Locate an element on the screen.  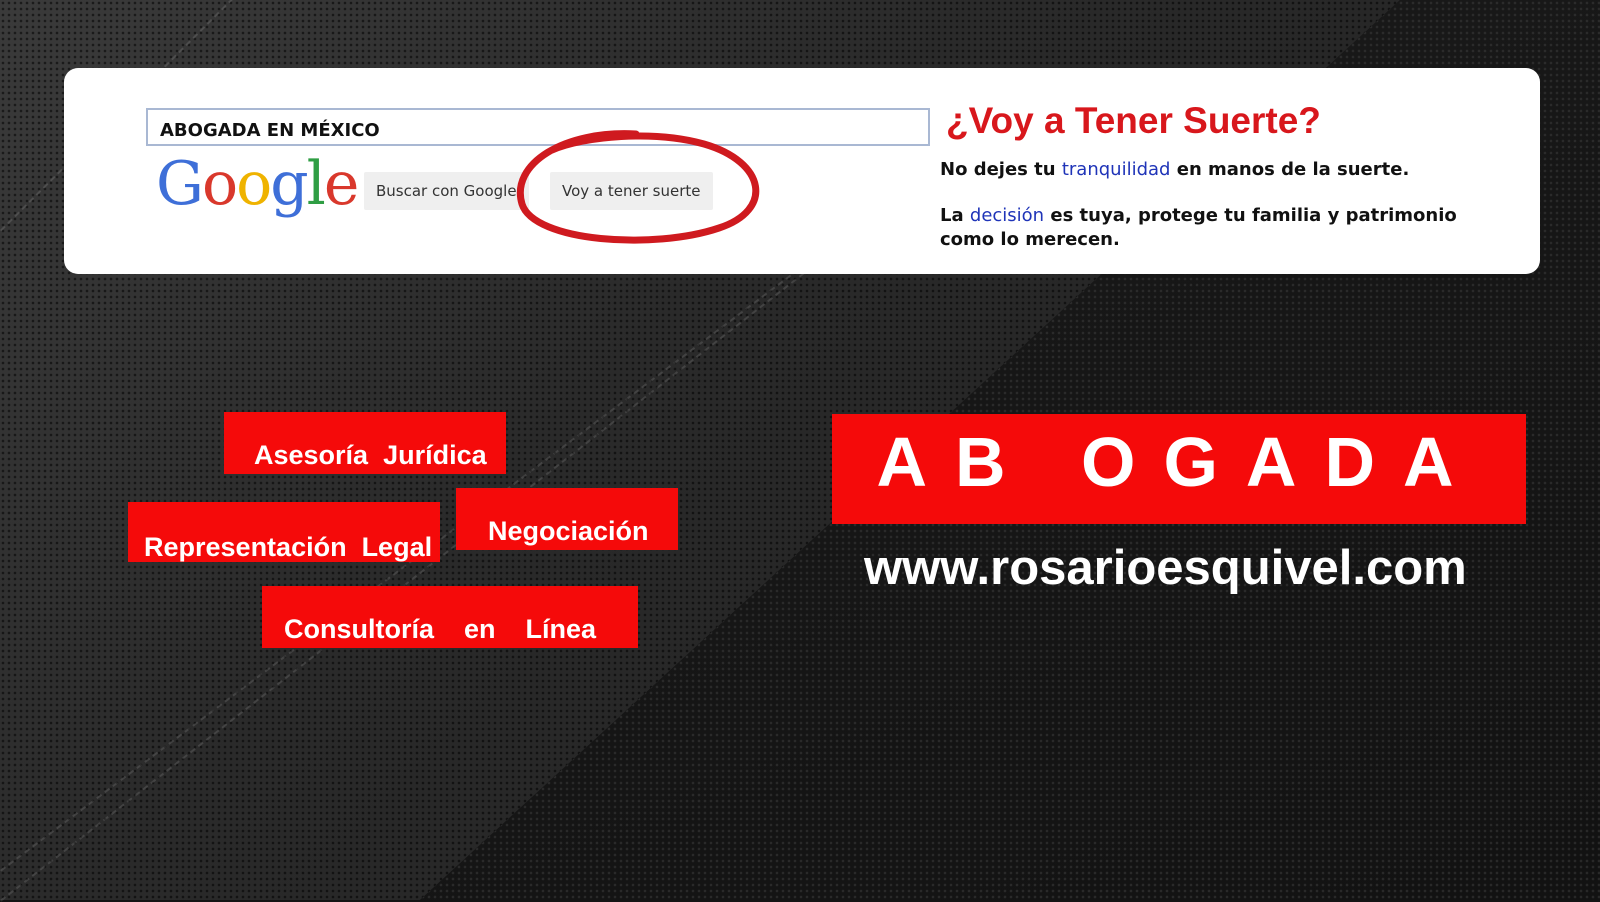
service-tag-asesoria: Asesoría Jurídica is located at coordinates (365, 443).